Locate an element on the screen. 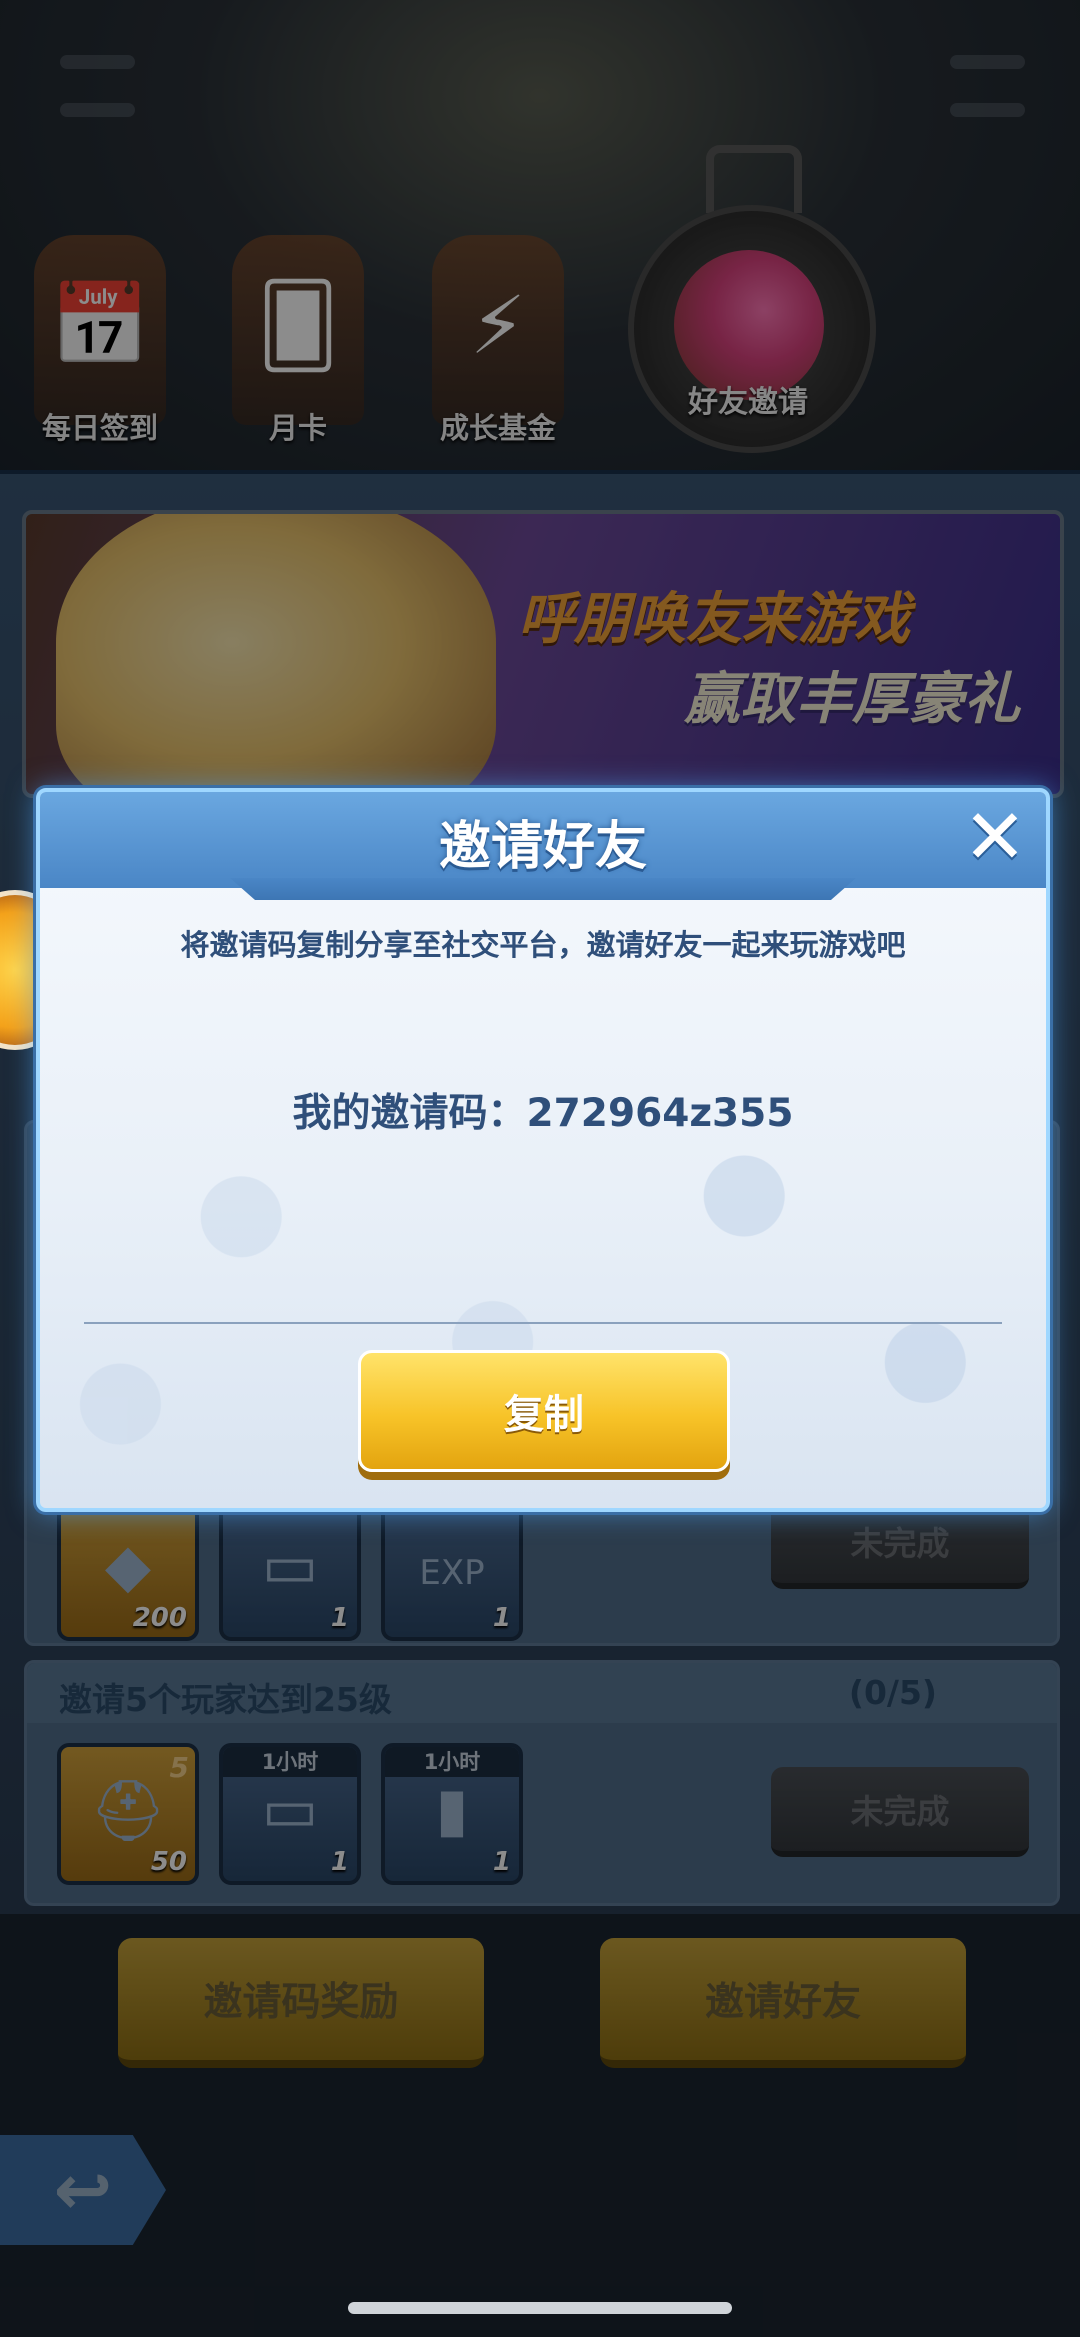  modal-header-tab is located at coordinates (543, 889).